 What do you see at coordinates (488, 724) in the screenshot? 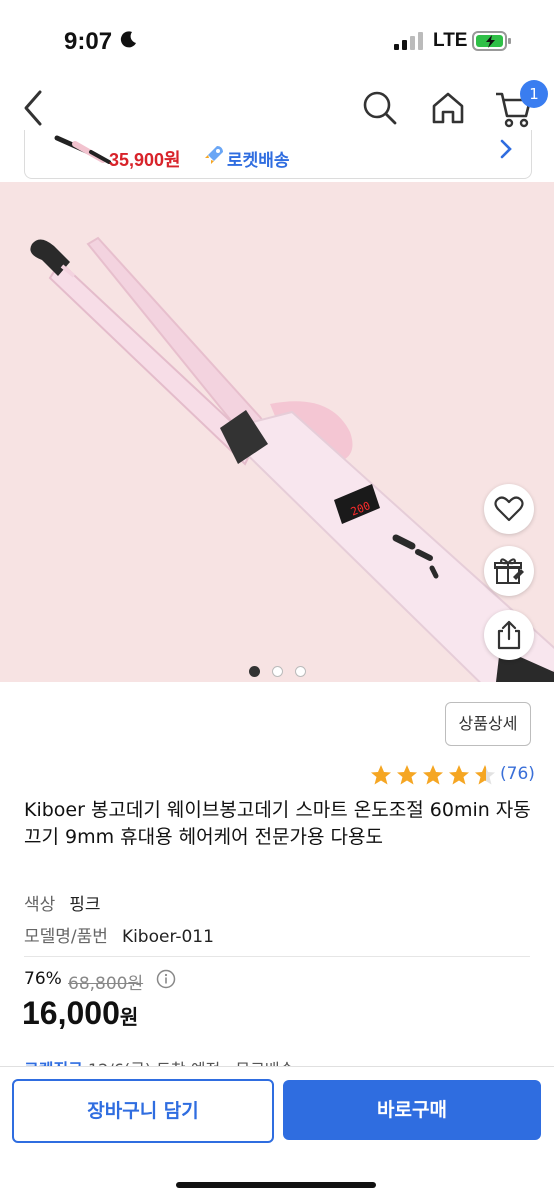
I see `product-detail-button: 상품상세` at bounding box center [488, 724].